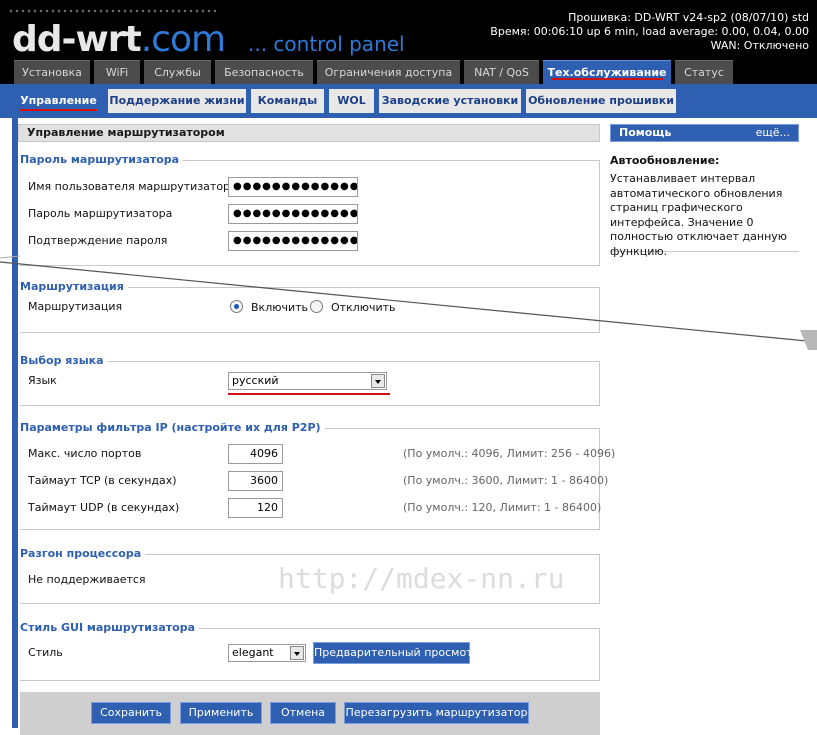  Describe the element at coordinates (58, 110) in the screenshot. I see `active-subtab-underline` at that location.